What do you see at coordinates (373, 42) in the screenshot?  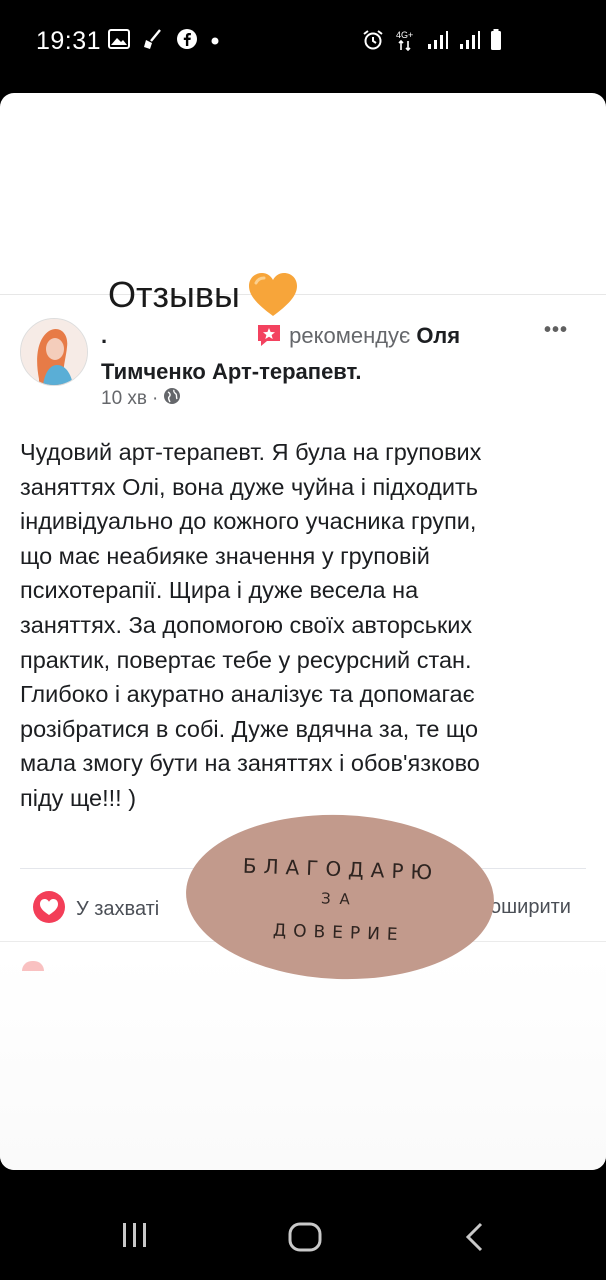 I see `alarm-icon` at bounding box center [373, 42].